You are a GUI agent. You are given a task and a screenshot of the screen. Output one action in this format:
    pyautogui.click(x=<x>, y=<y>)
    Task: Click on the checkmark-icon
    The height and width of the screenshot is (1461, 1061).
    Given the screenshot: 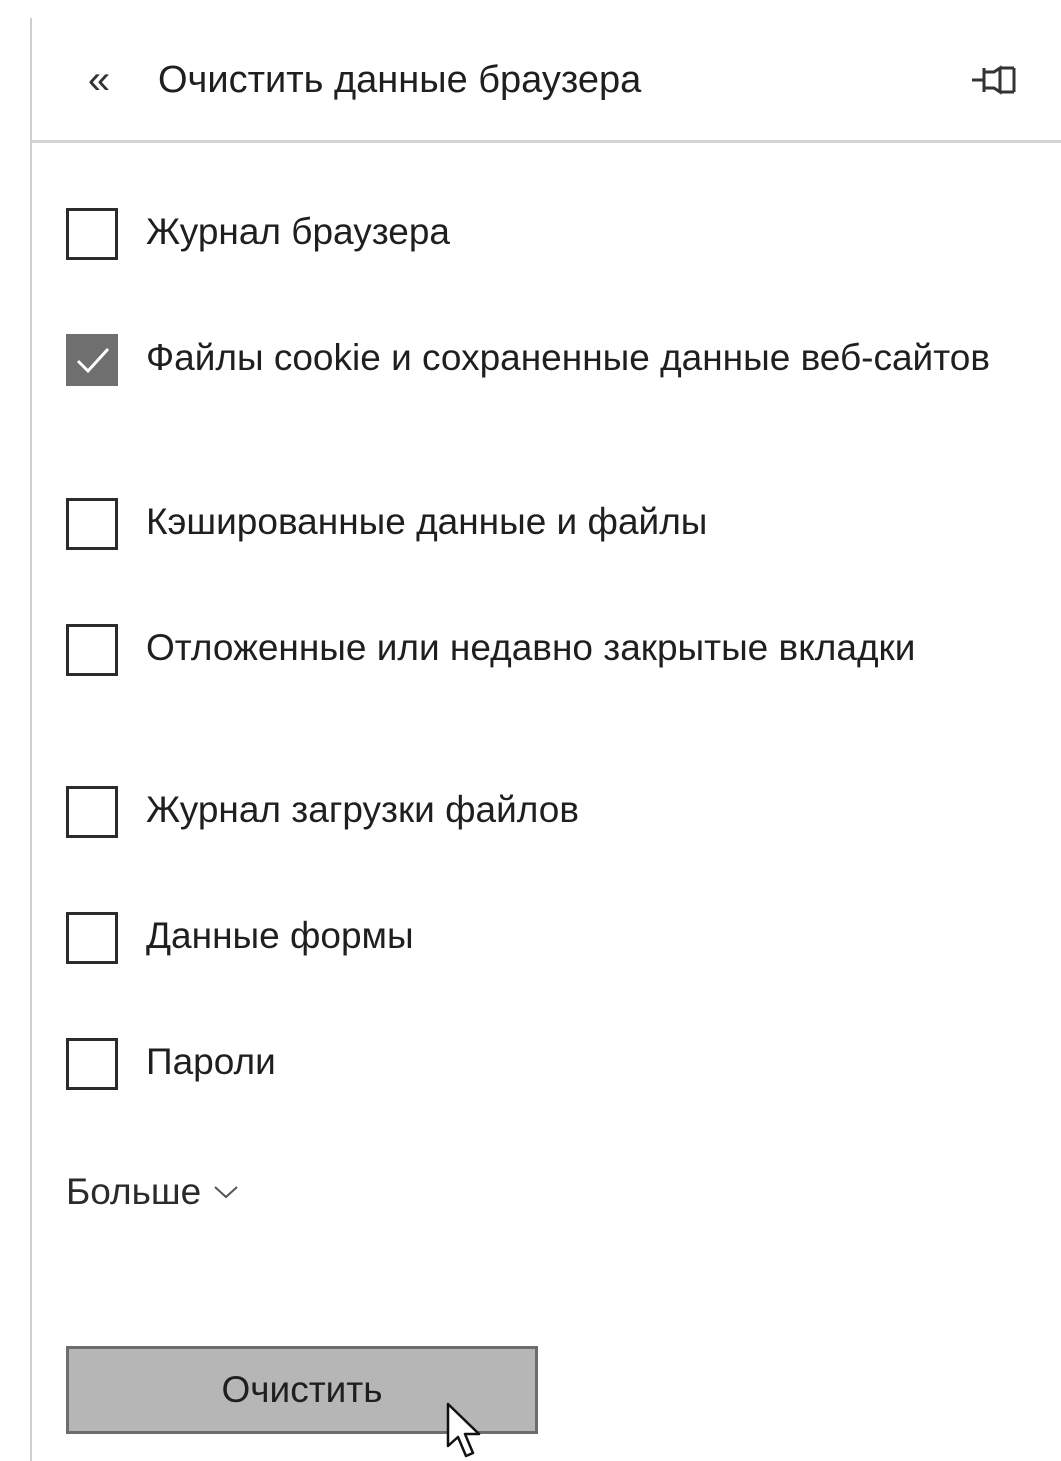 What is the action you would take?
    pyautogui.click(x=93, y=360)
    